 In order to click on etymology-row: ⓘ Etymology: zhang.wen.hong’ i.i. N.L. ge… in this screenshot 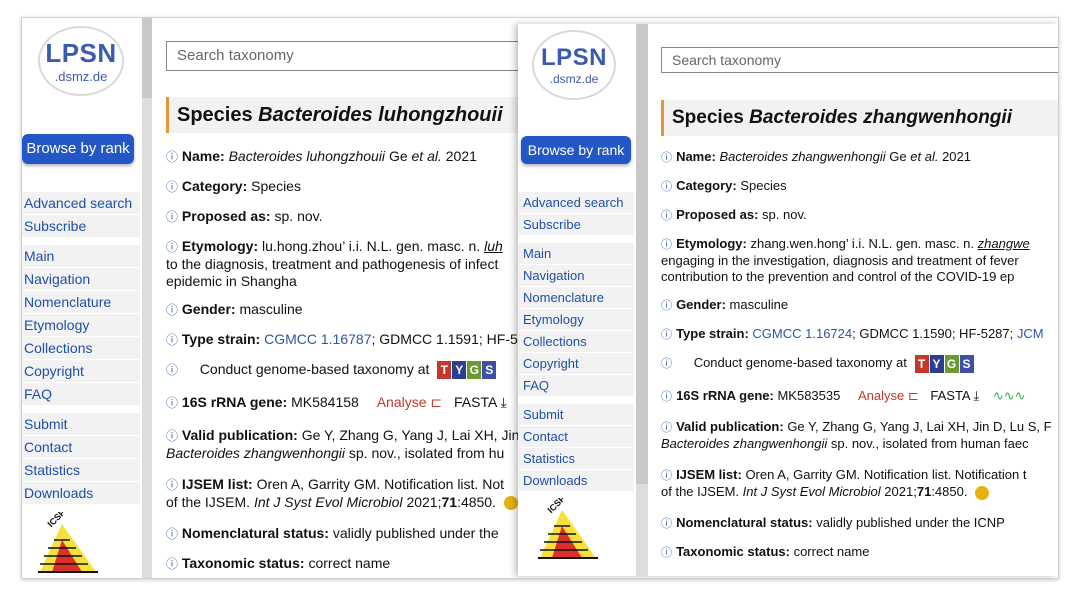, I will do `click(845, 260)`.